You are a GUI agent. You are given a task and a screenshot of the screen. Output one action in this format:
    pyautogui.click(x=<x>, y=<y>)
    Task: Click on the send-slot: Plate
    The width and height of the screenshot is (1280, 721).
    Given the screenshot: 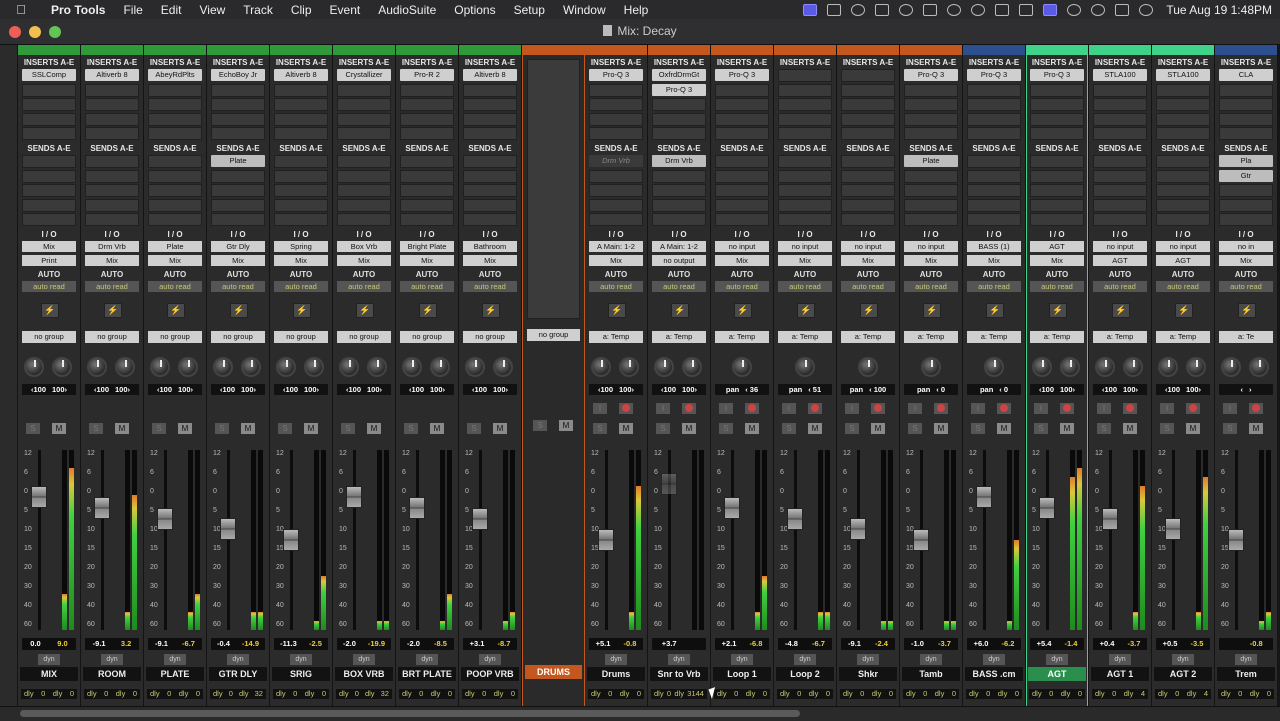 What is the action you would take?
    pyautogui.click(x=238, y=161)
    